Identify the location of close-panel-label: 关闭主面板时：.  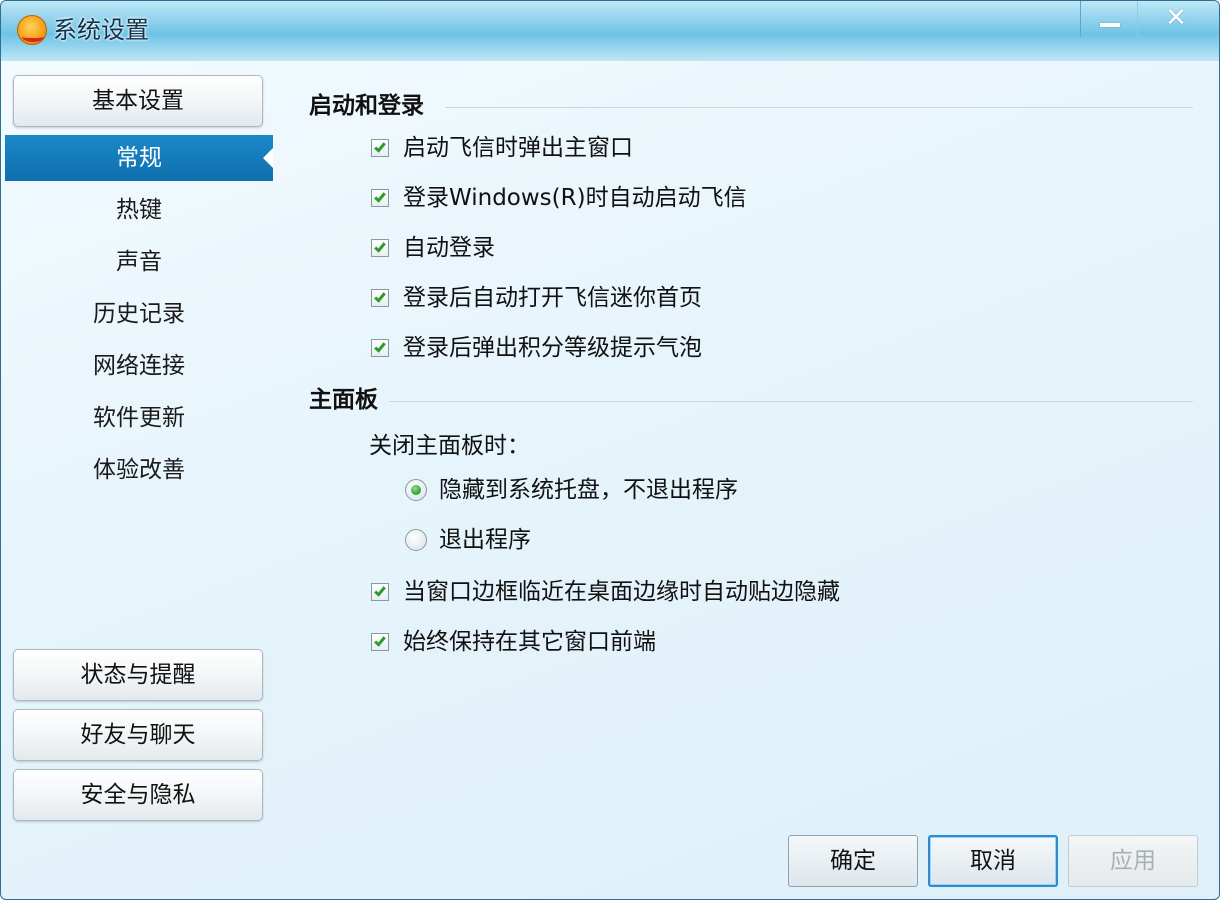
(449, 446).